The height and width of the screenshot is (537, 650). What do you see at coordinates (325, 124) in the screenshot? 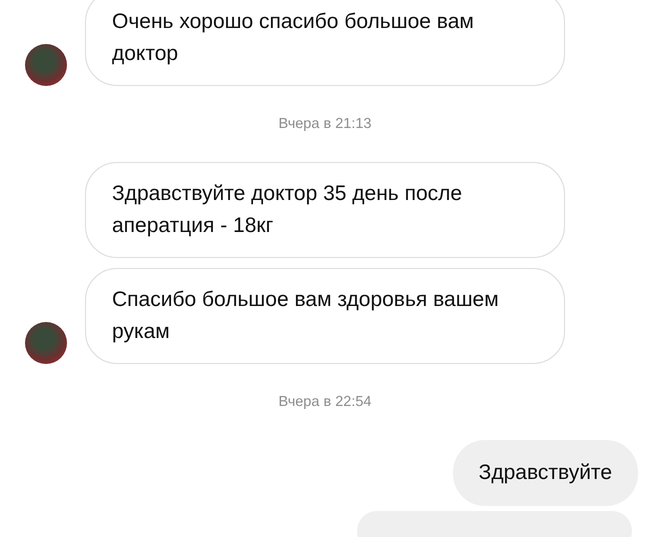
I see `timestamp: Вчера в 21:13` at bounding box center [325, 124].